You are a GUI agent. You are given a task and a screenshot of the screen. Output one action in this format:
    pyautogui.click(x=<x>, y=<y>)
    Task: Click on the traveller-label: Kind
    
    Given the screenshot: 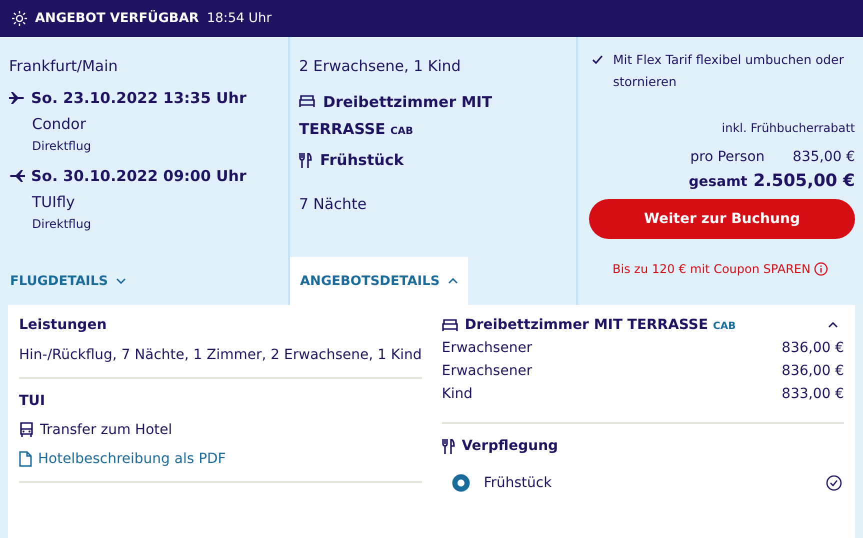 What is the action you would take?
    pyautogui.click(x=457, y=394)
    